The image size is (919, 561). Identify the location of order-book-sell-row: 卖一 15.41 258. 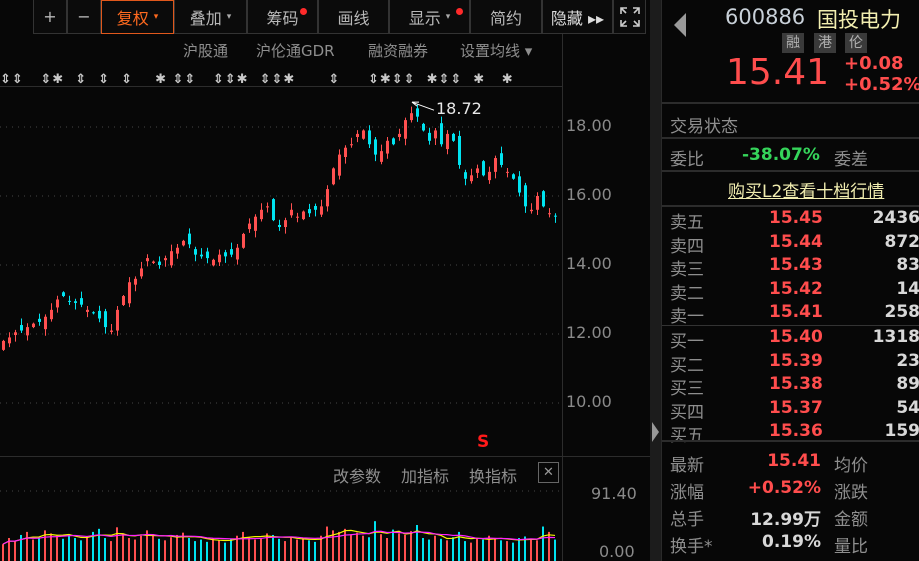
(790, 314).